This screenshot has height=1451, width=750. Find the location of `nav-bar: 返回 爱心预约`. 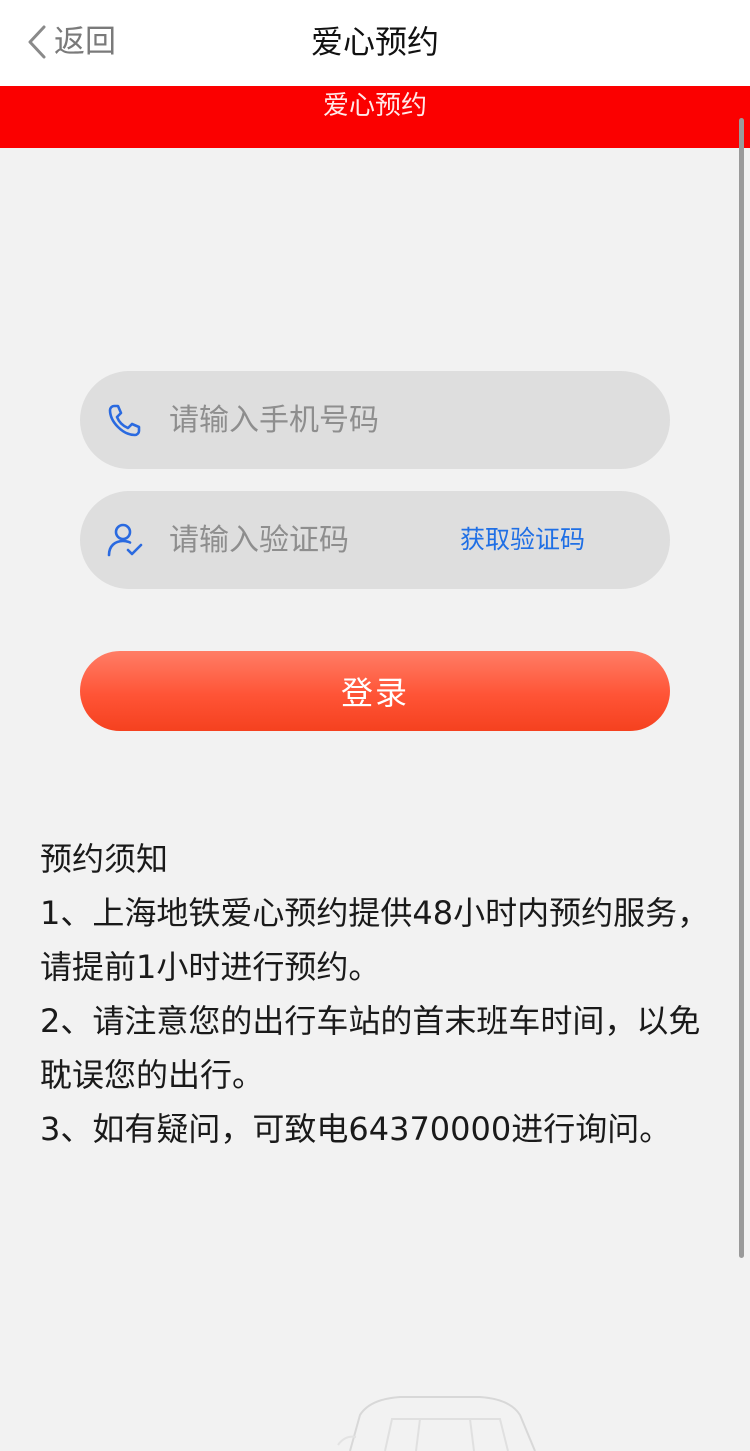

nav-bar: 返回 爱心预约 is located at coordinates (375, 43).